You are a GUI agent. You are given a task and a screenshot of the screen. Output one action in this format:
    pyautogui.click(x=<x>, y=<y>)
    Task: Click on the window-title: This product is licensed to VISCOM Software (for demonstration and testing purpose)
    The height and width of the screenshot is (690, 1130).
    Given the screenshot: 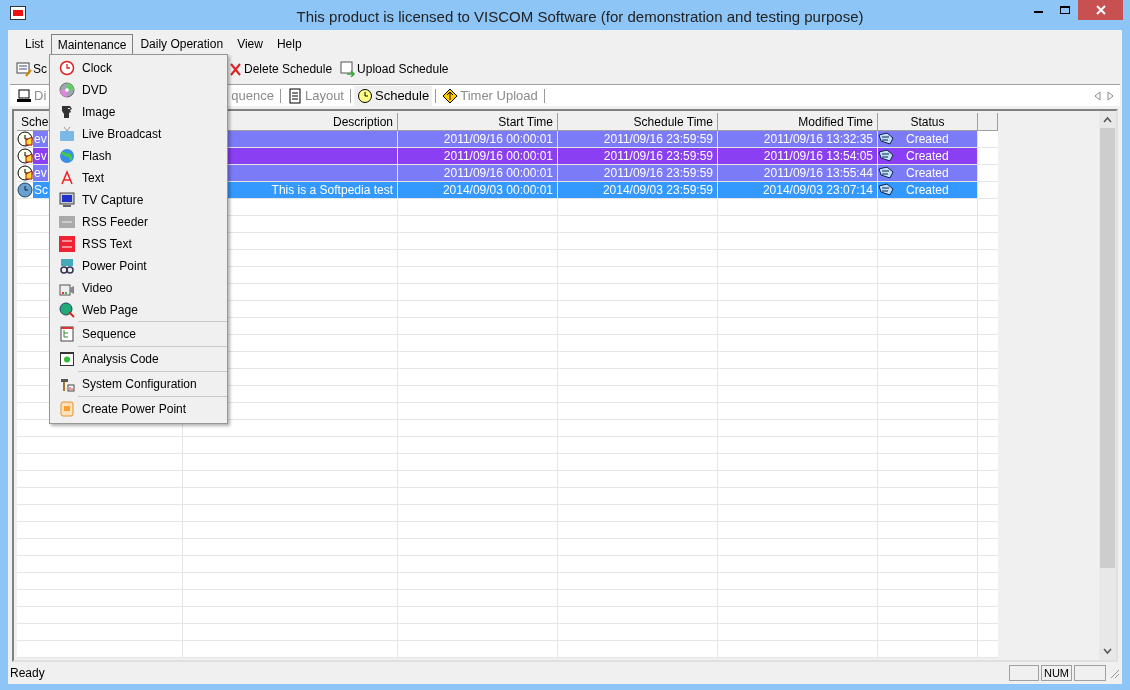 What is the action you would take?
    pyautogui.click(x=580, y=17)
    